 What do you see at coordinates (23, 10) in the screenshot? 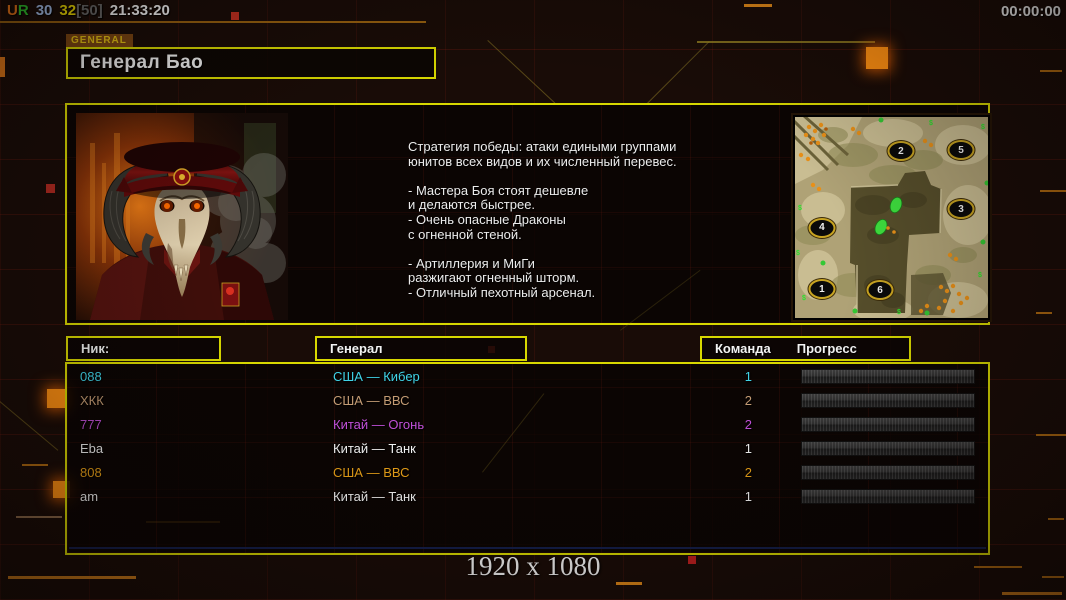
I see `status-segment: R` at bounding box center [23, 10].